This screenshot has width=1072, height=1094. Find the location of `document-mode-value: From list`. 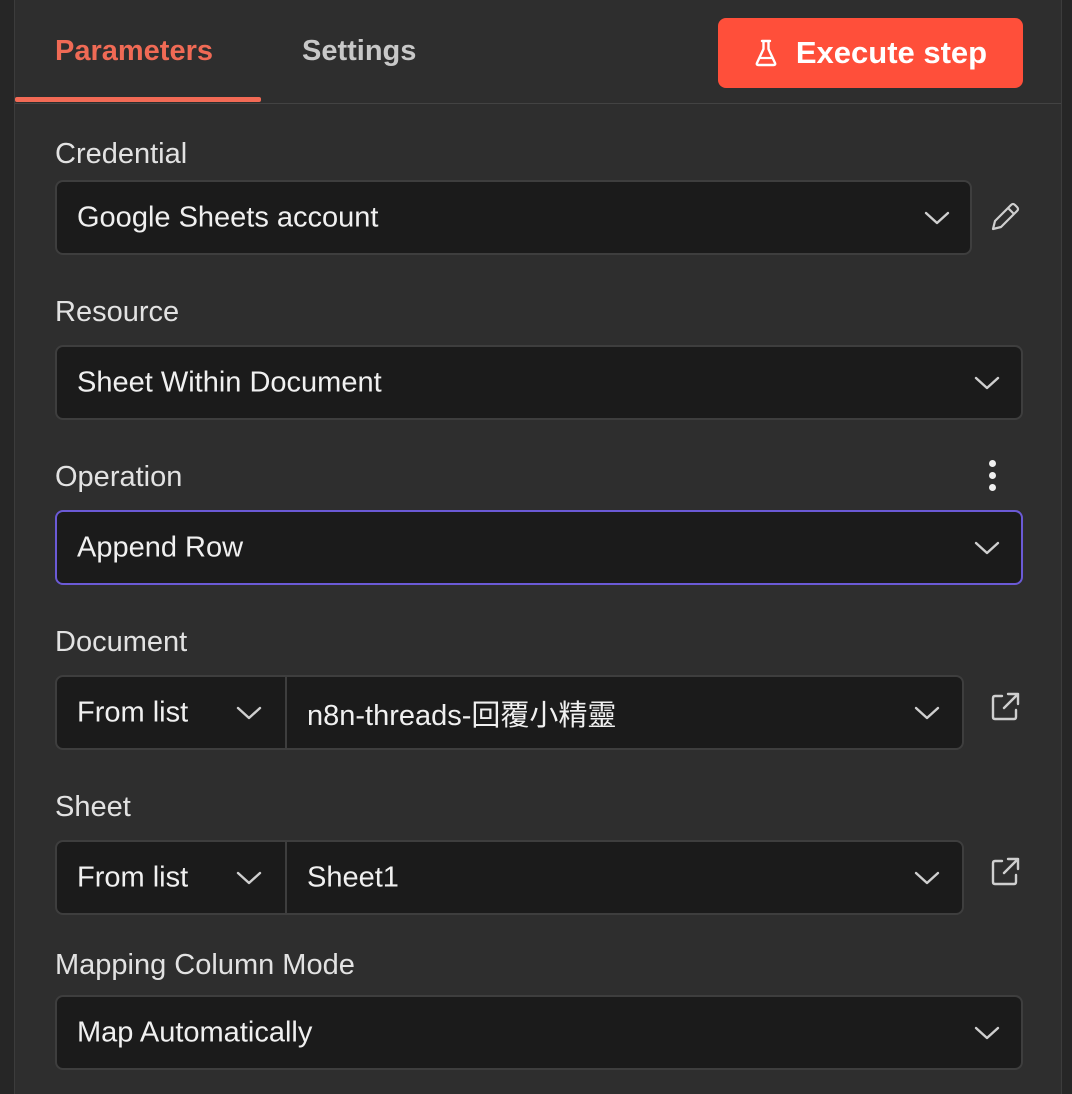

document-mode-value: From list is located at coordinates (133, 712).